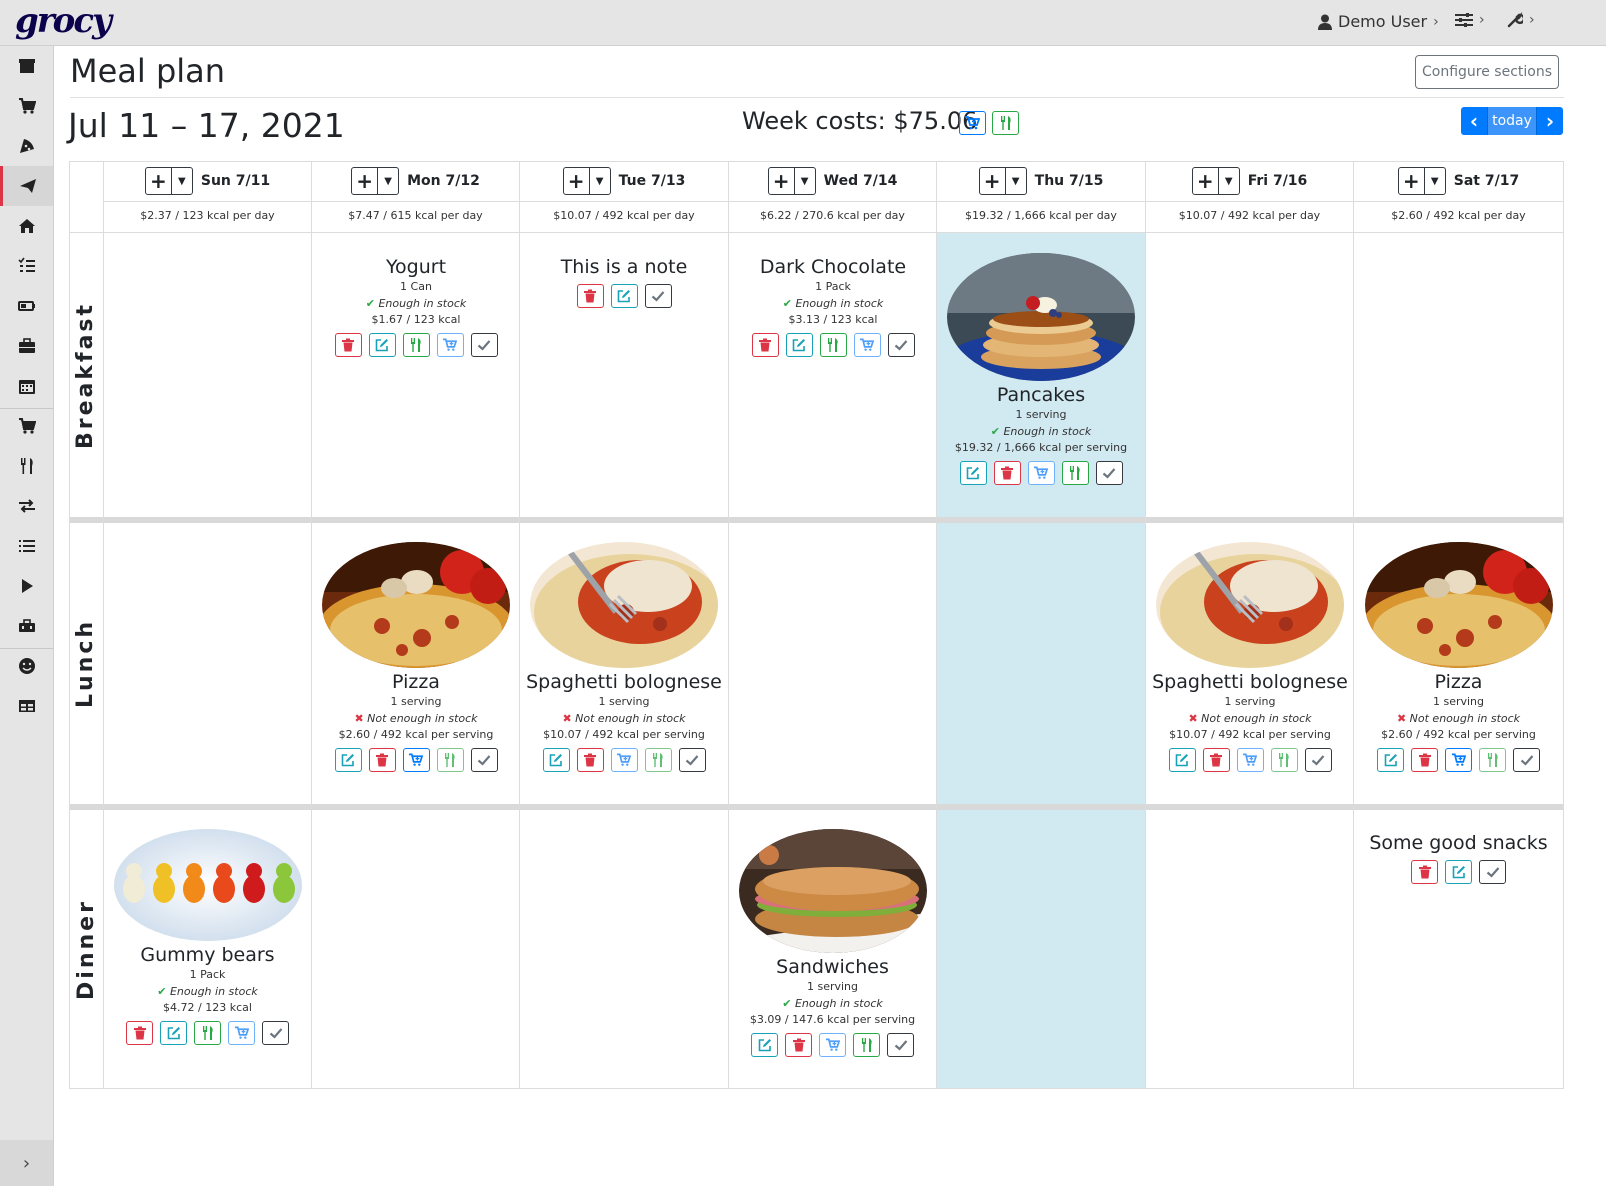 This screenshot has width=1606, height=1186. Describe the element at coordinates (1005, 123) in the screenshot. I see `week-consume-button` at that location.